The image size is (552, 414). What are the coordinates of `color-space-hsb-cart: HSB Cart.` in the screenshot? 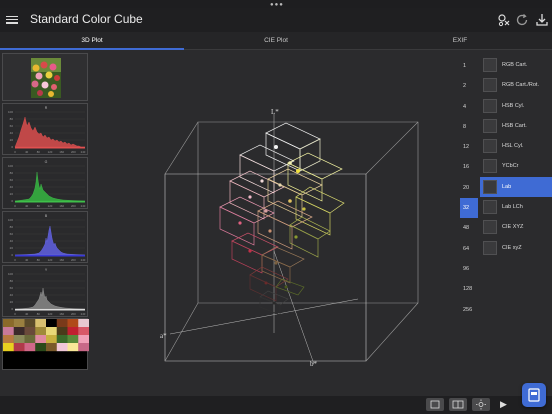 It's located at (516, 126).